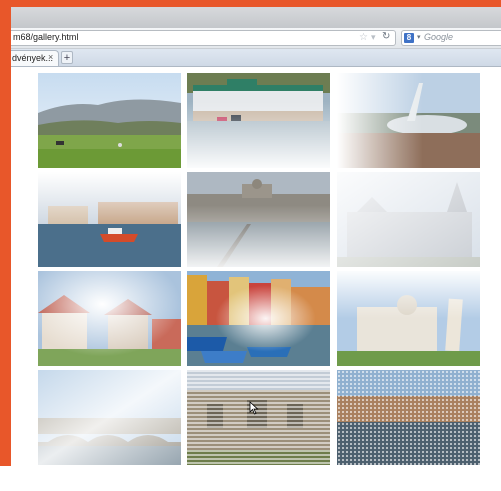 The height and width of the screenshot is (491, 501). What do you see at coordinates (250, 478) in the screenshot?
I see `page-bottom` at bounding box center [250, 478].